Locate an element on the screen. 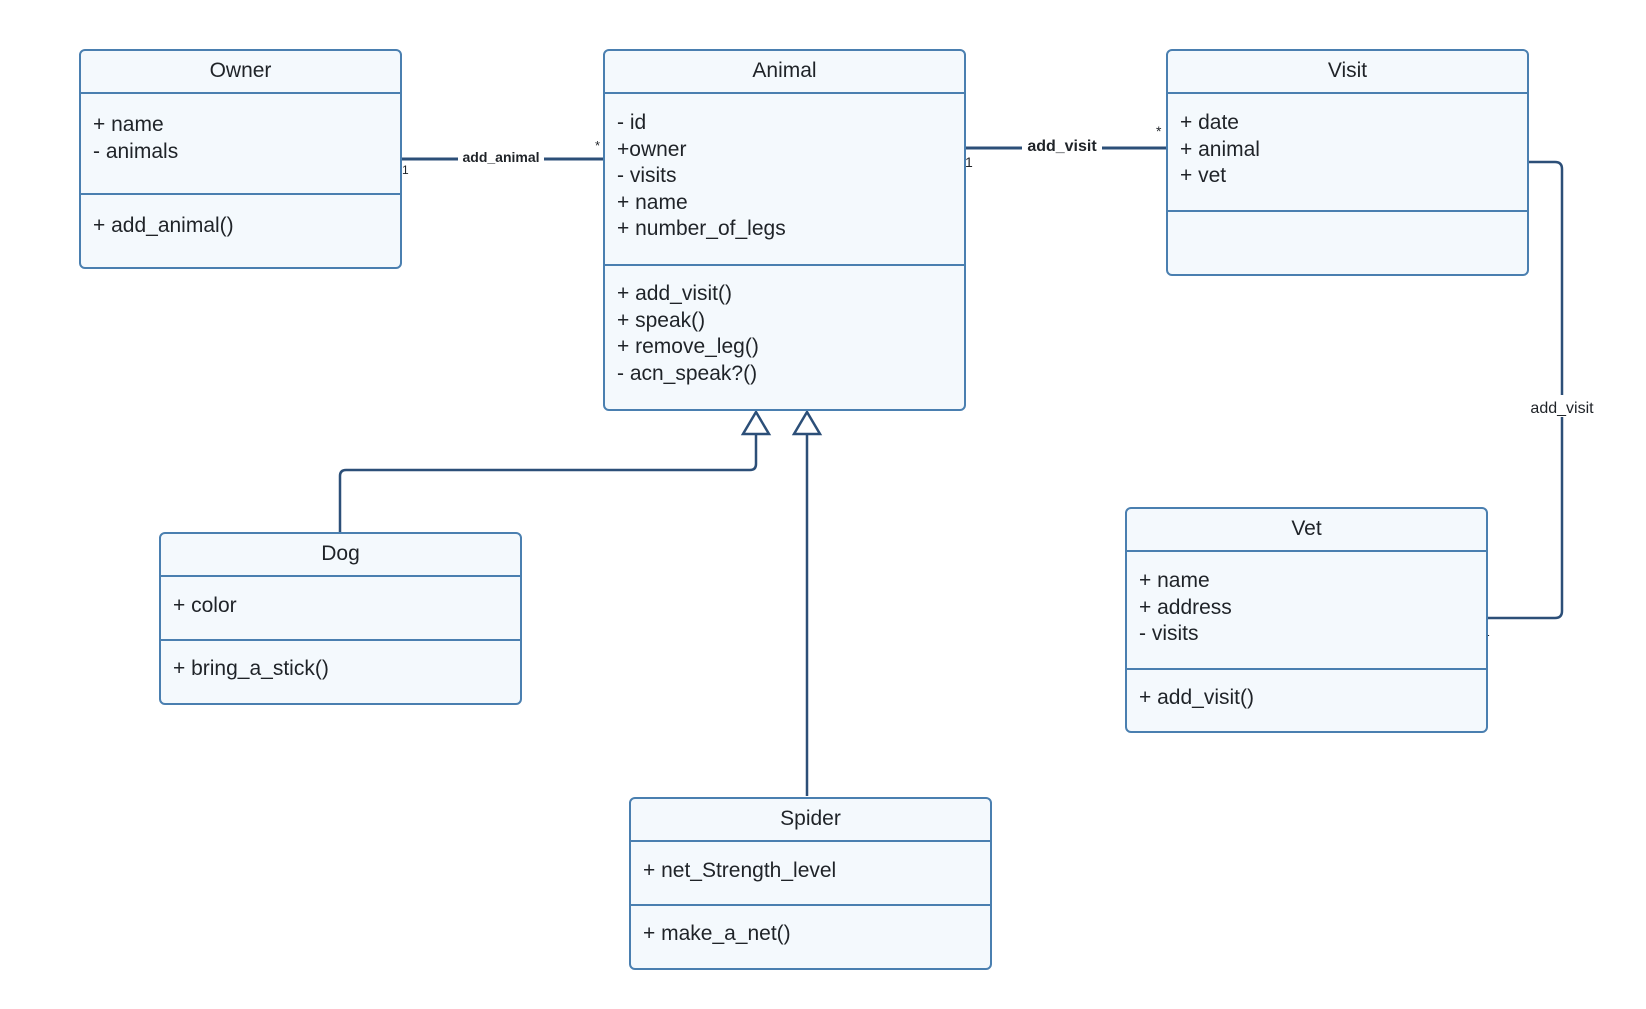 The width and height of the screenshot is (1646, 1009). methods-section: + add_animal() is located at coordinates (240, 217).